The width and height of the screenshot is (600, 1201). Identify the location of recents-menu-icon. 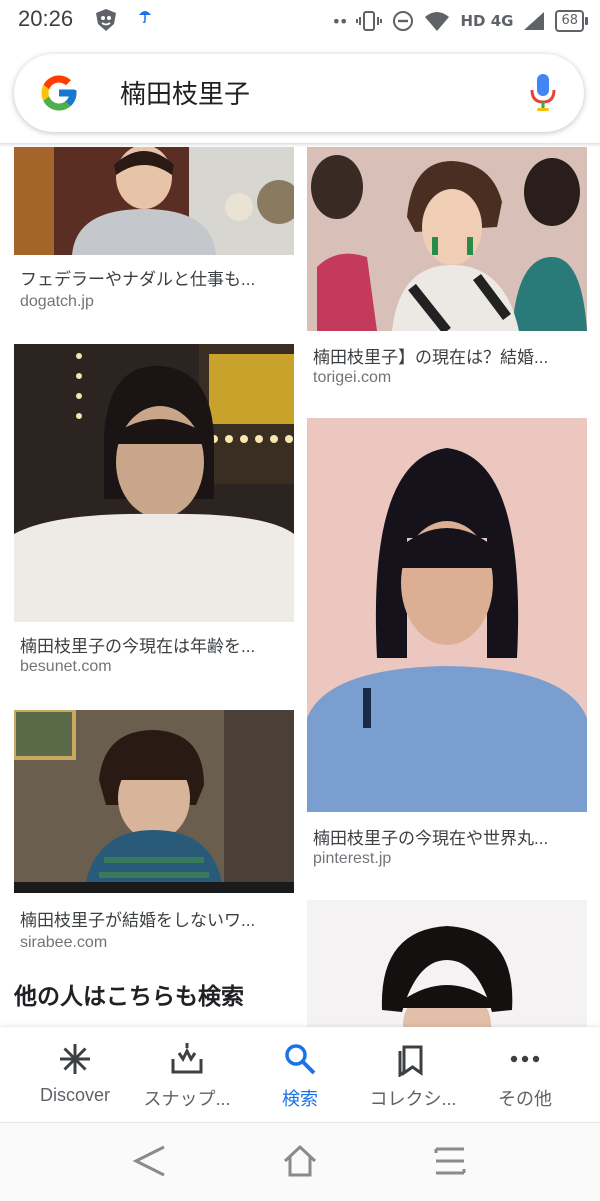
(450, 1161).